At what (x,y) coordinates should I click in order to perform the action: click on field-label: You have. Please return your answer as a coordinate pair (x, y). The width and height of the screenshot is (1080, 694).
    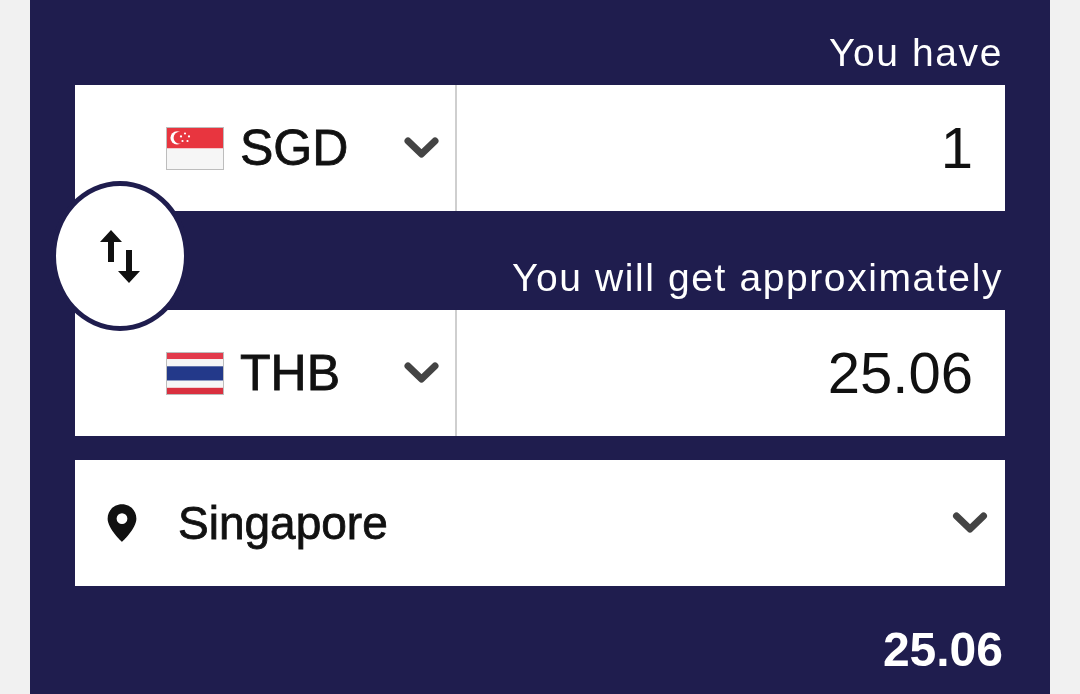
    Looking at the image, I should click on (916, 53).